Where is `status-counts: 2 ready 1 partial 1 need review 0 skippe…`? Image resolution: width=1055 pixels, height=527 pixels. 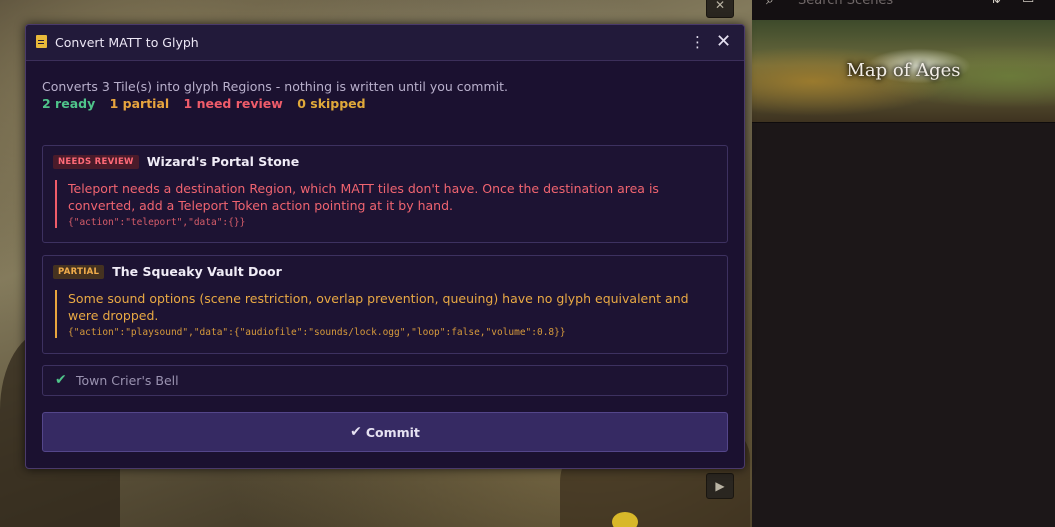
status-counts: 2 ready 1 partial 1 need review 0 skippe… is located at coordinates (209, 103).